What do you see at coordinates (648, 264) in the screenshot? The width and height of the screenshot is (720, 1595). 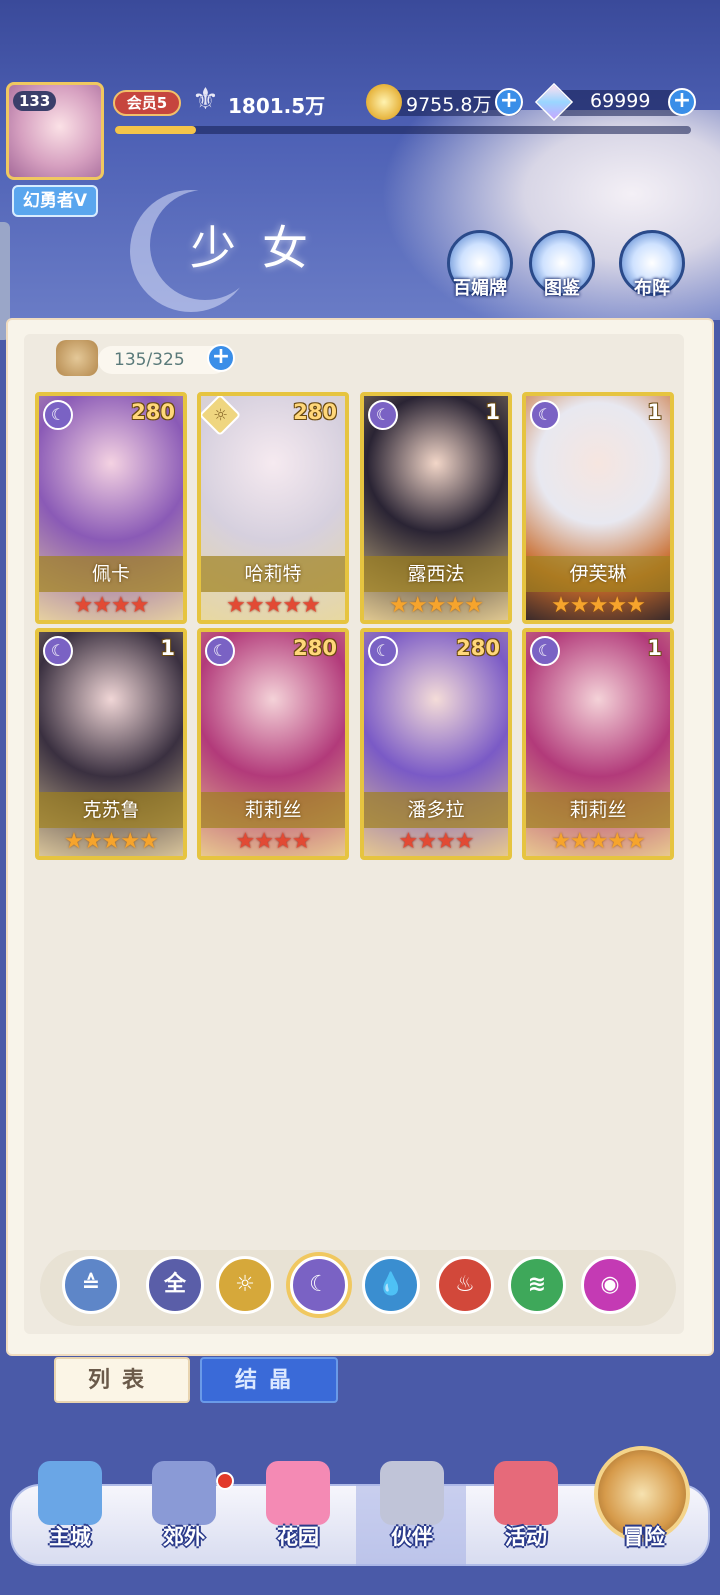 I see `formation-button: 布阵` at bounding box center [648, 264].